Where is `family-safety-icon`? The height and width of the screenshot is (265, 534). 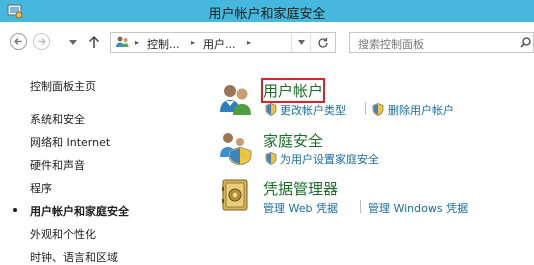
family-safety-icon is located at coordinates (236, 148).